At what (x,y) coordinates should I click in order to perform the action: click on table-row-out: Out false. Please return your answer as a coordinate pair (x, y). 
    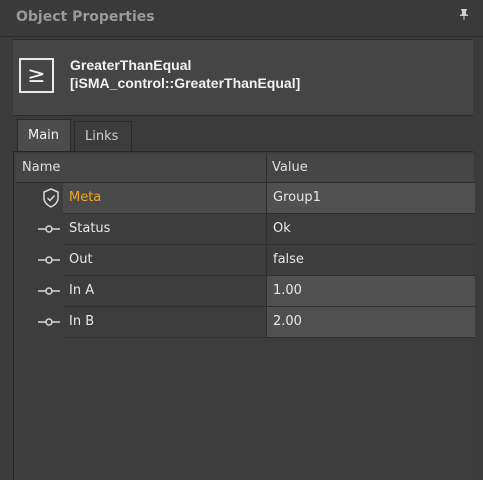
    Looking at the image, I should click on (245, 260).